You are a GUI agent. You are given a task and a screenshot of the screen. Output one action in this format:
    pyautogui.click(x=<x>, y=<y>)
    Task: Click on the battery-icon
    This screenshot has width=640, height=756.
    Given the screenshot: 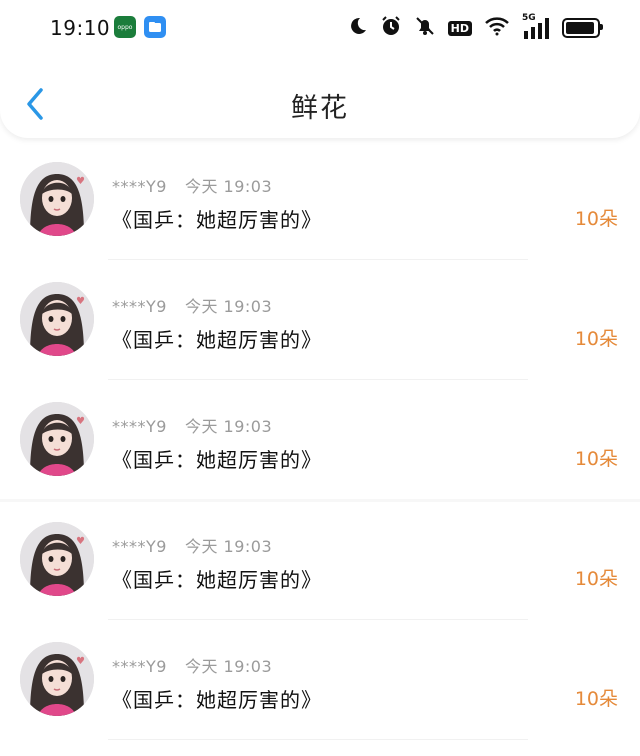 What is the action you would take?
    pyautogui.click(x=582, y=28)
    